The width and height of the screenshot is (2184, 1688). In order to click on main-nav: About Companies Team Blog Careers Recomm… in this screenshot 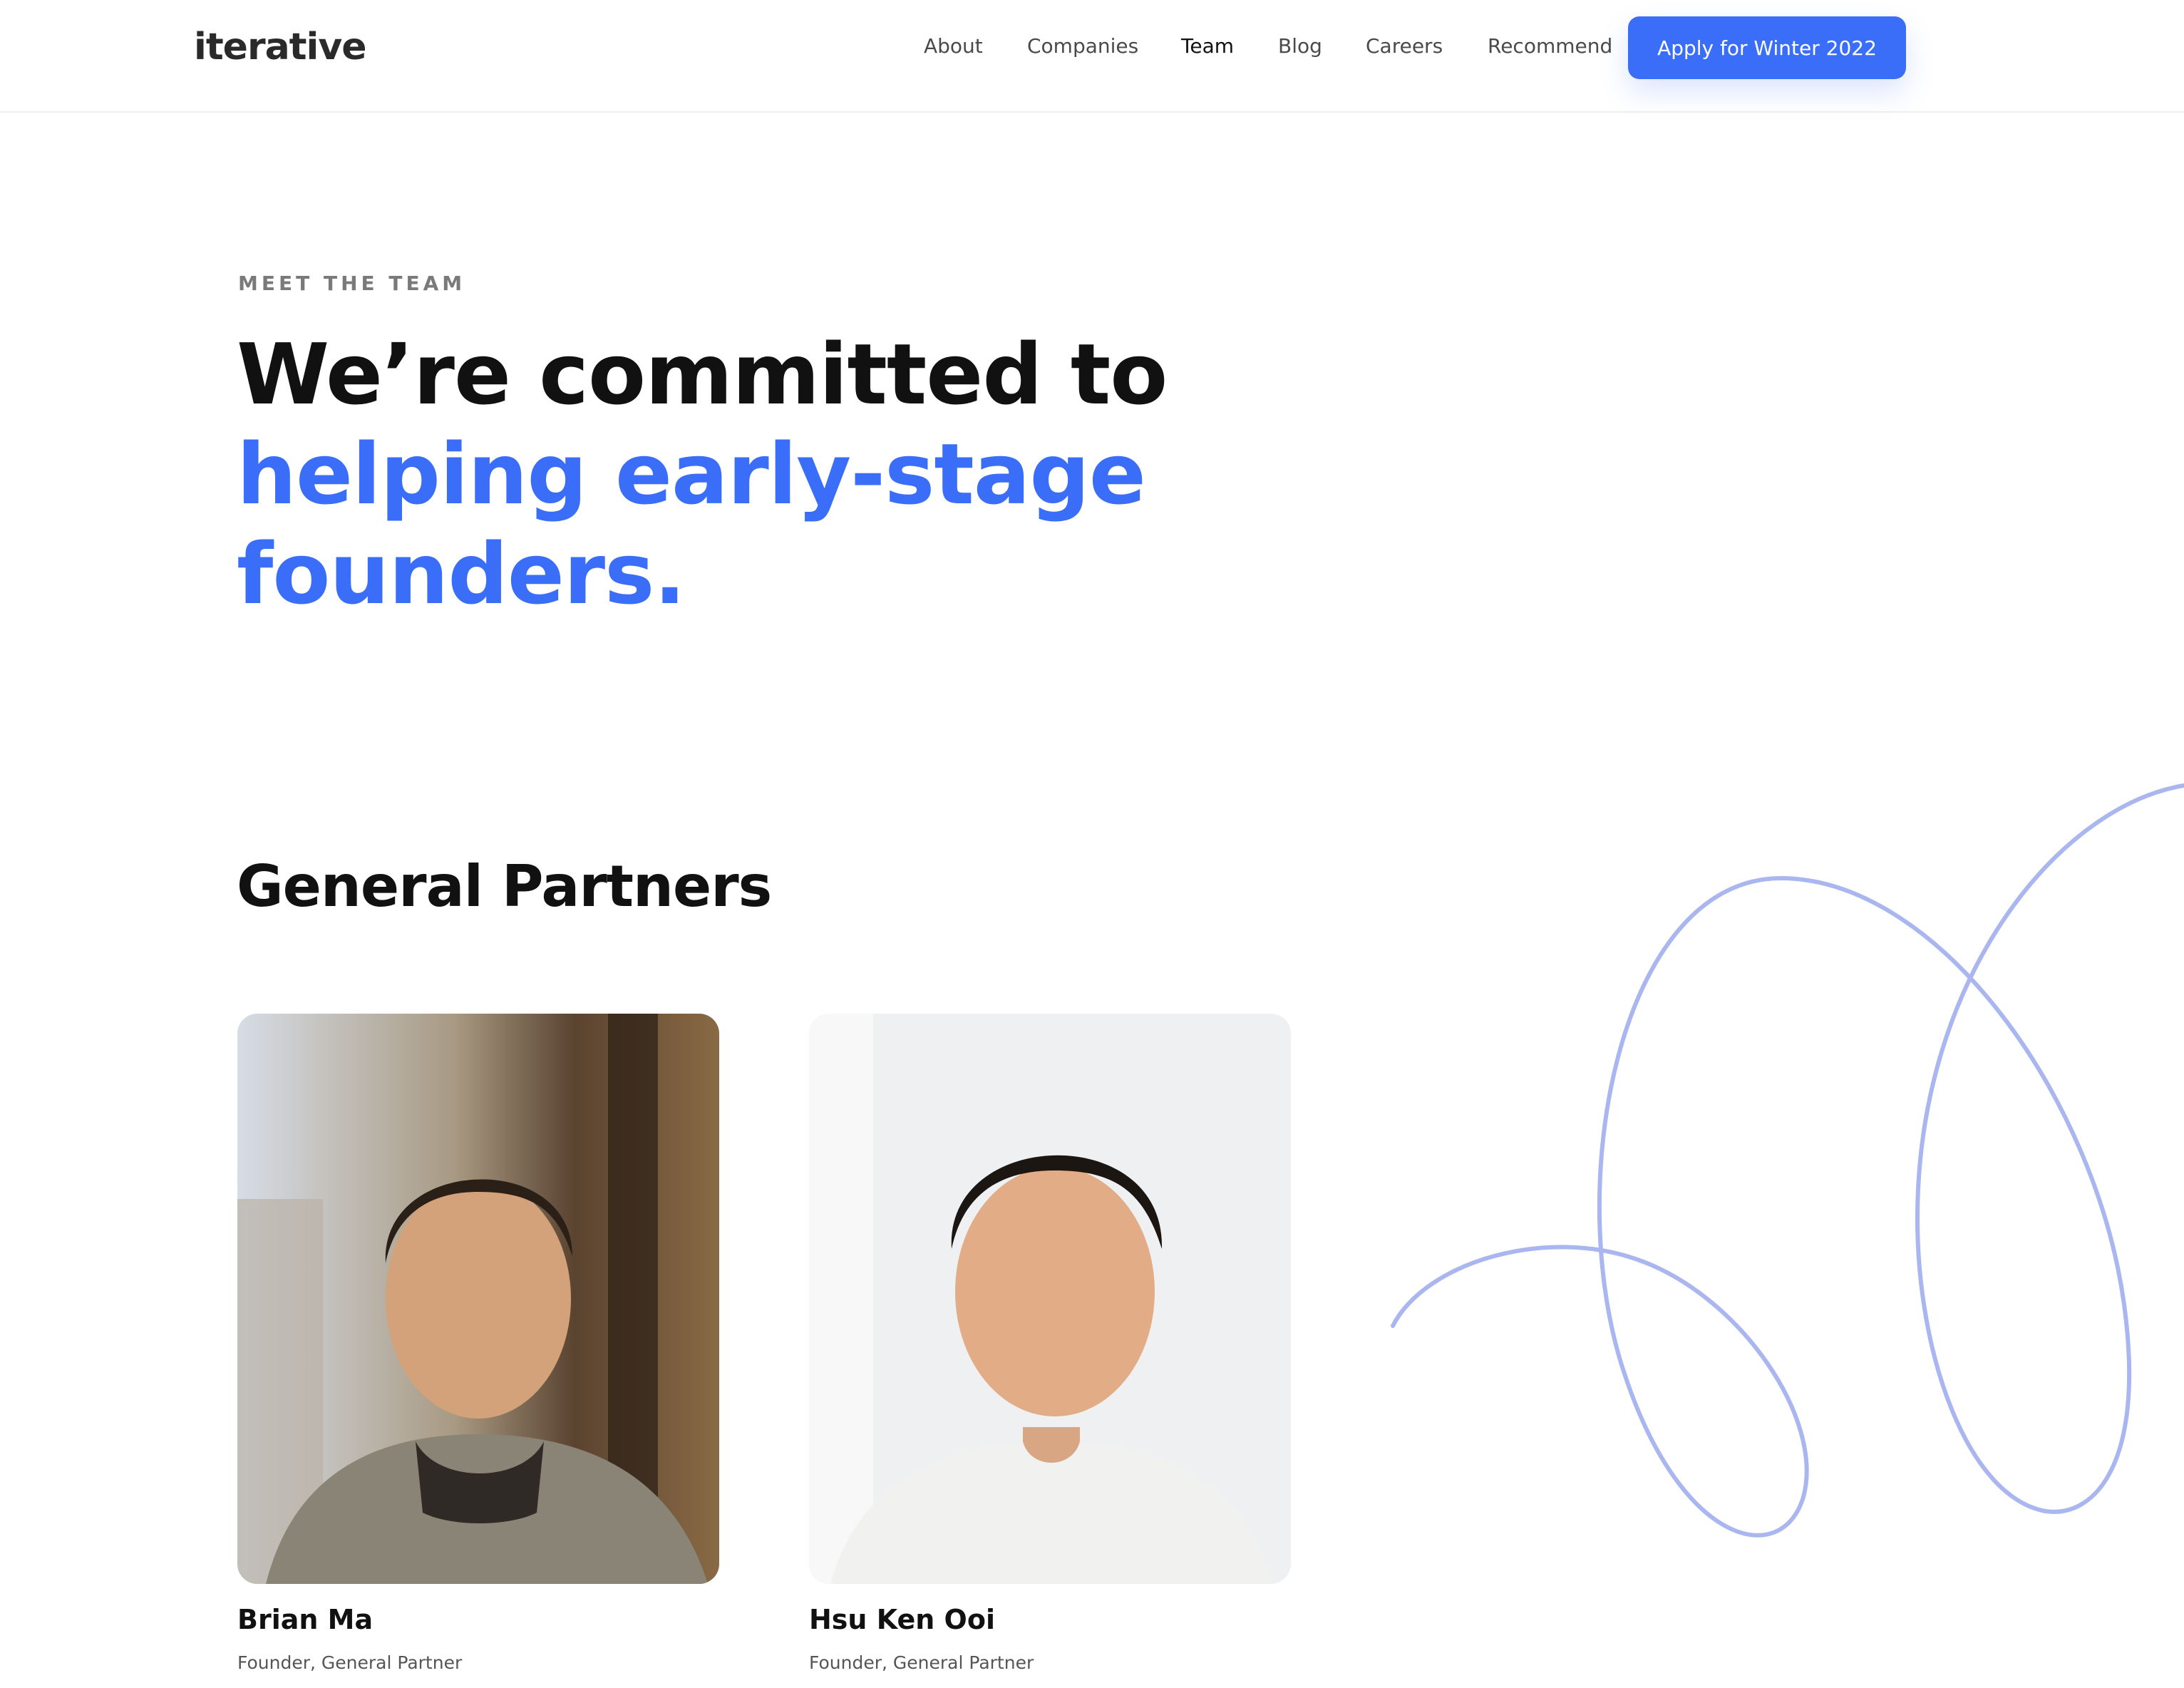, I will do `click(1092, 48)`.